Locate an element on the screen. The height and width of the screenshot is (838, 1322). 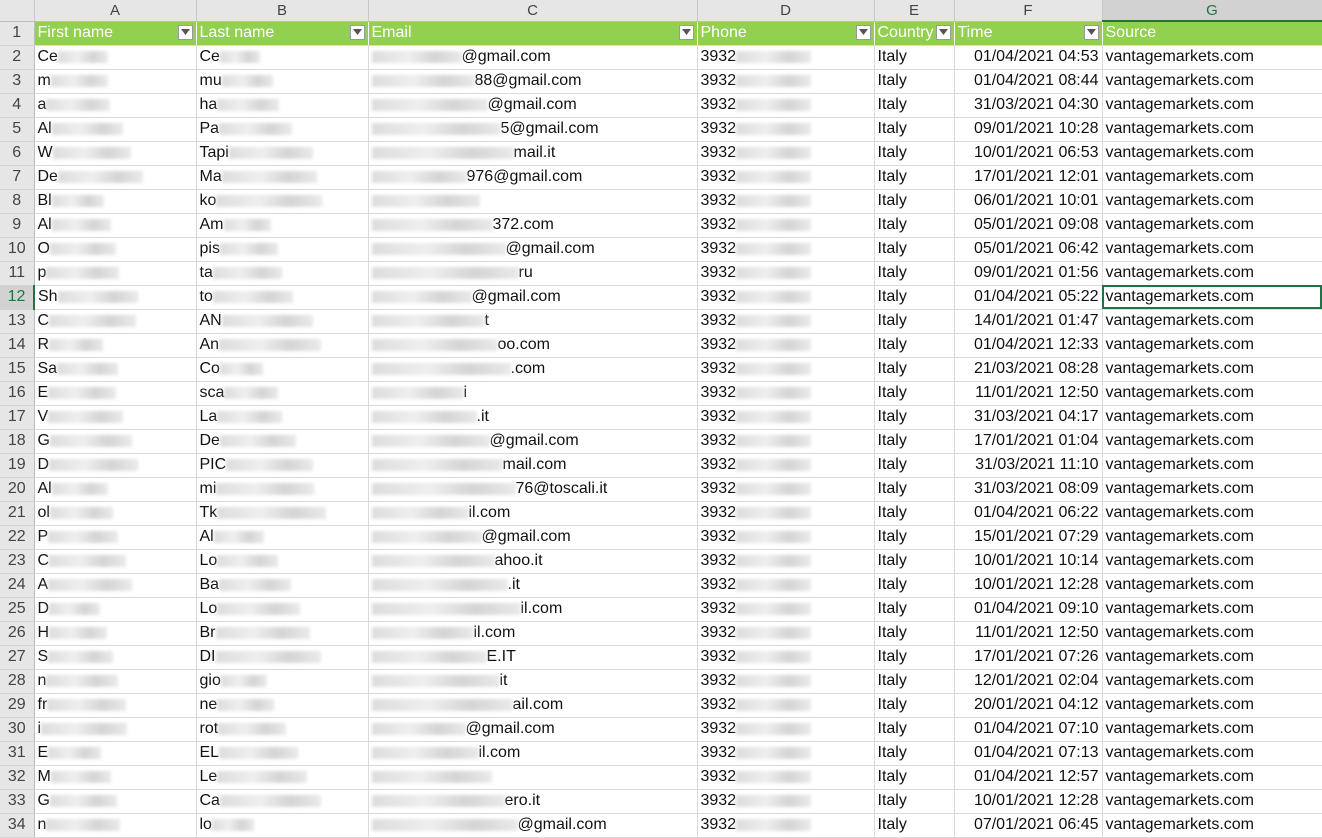
cell-last-name: Lo is located at coordinates (282, 561).